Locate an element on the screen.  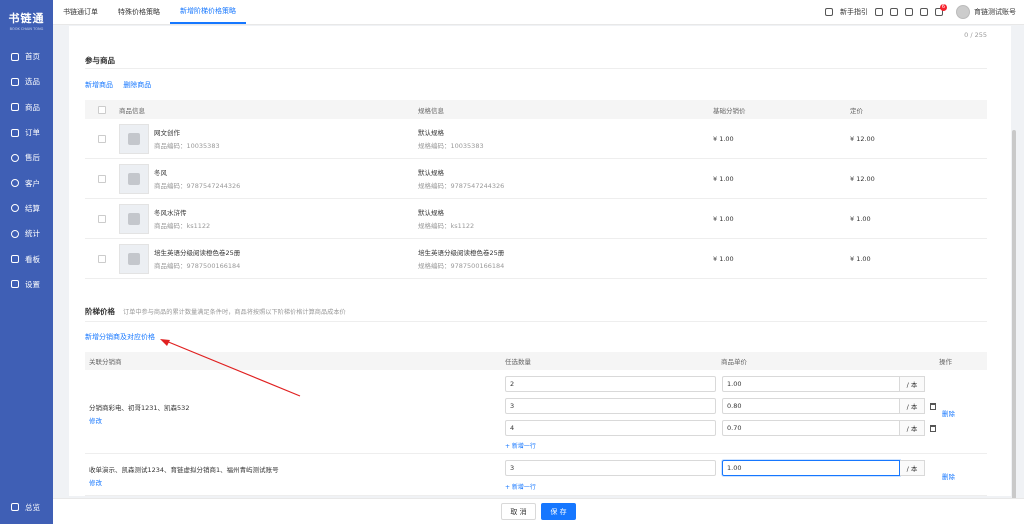
sidebar-item-orders: 订单 is located at coordinates (26, 132).